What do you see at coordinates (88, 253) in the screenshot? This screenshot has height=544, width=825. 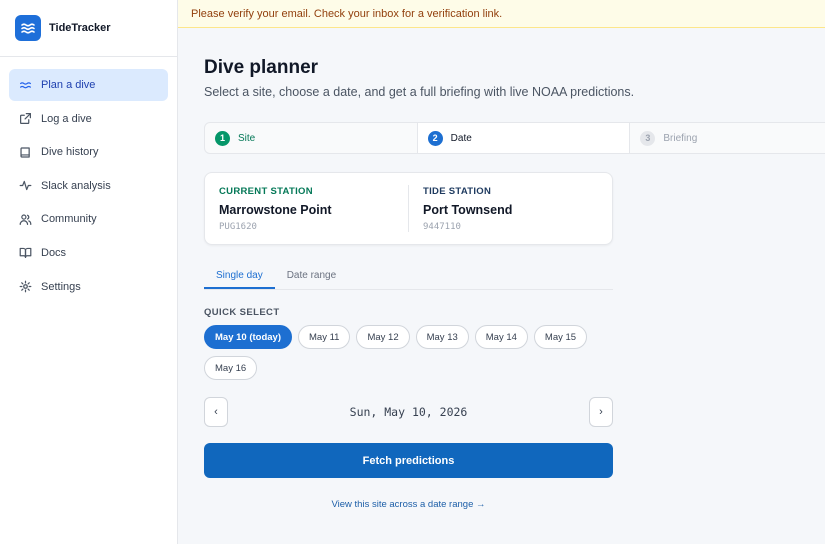 I see `sidebar-item-docs: Docs` at bounding box center [88, 253].